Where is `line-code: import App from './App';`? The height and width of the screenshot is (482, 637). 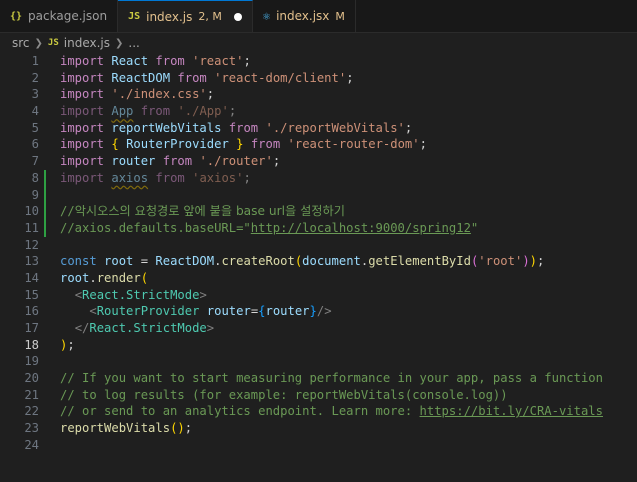 line-code: import App from './App'; is located at coordinates (148, 111).